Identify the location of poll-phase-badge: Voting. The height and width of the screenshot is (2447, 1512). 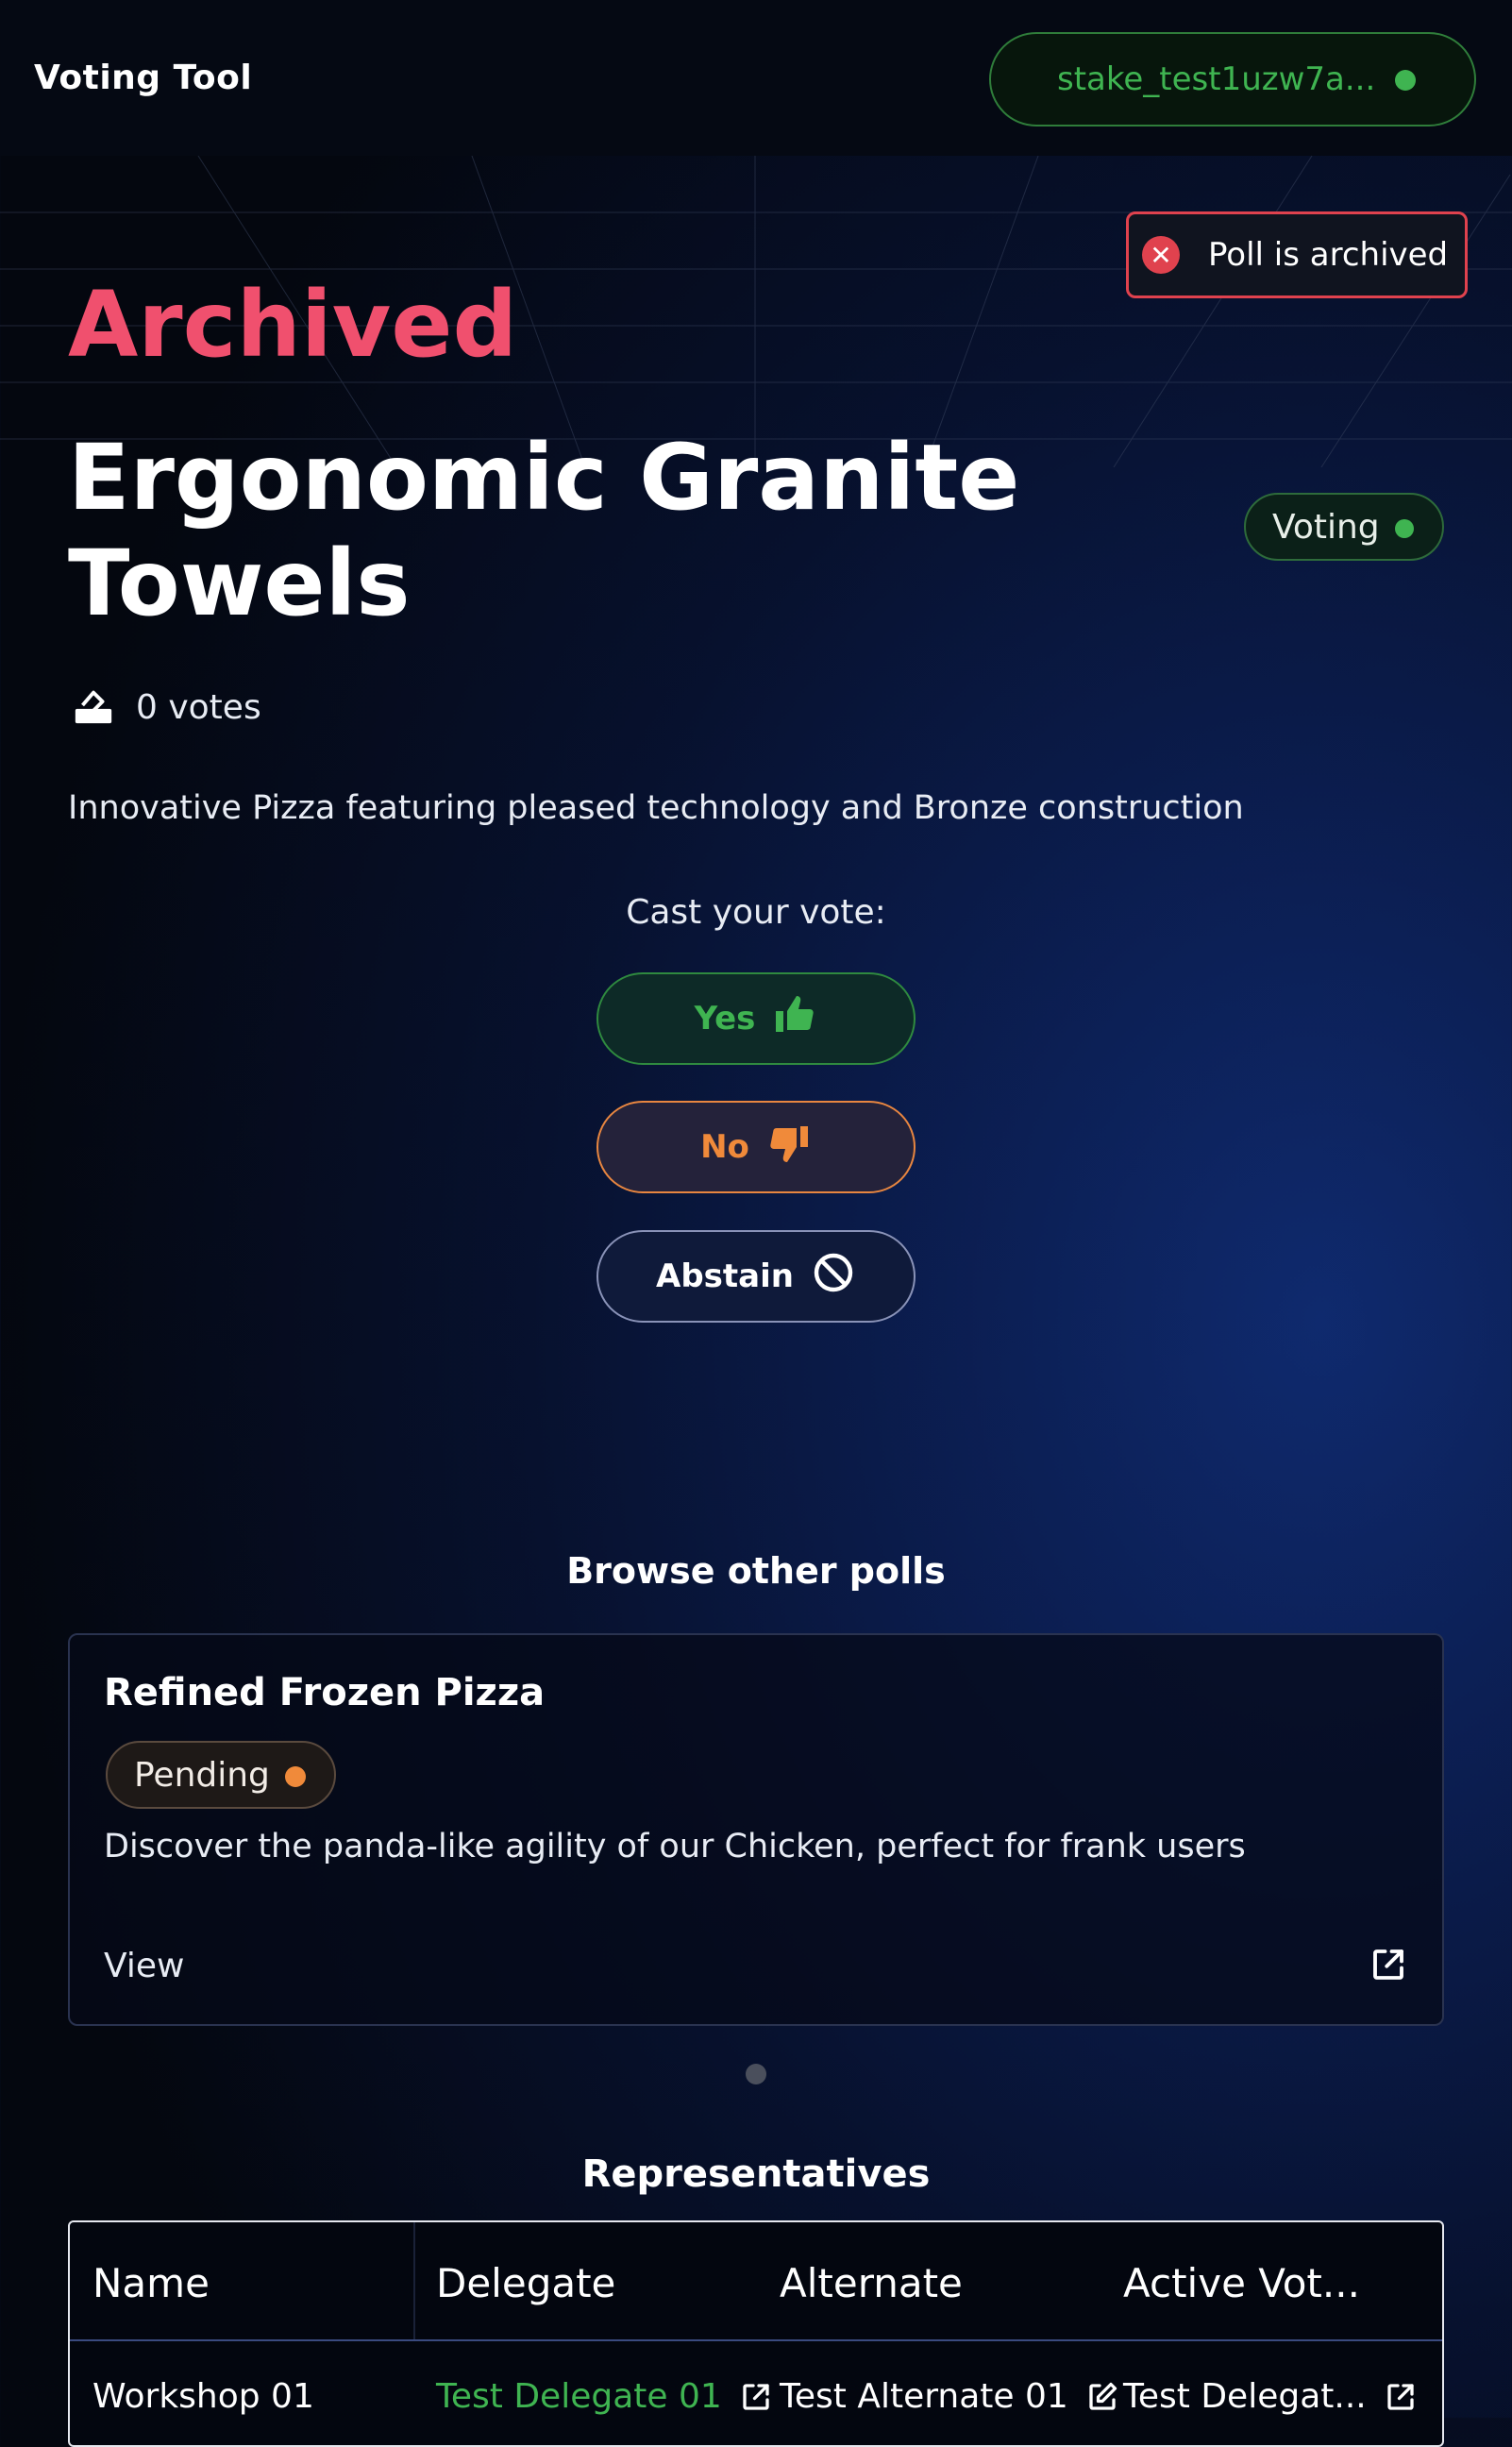
(1344, 527).